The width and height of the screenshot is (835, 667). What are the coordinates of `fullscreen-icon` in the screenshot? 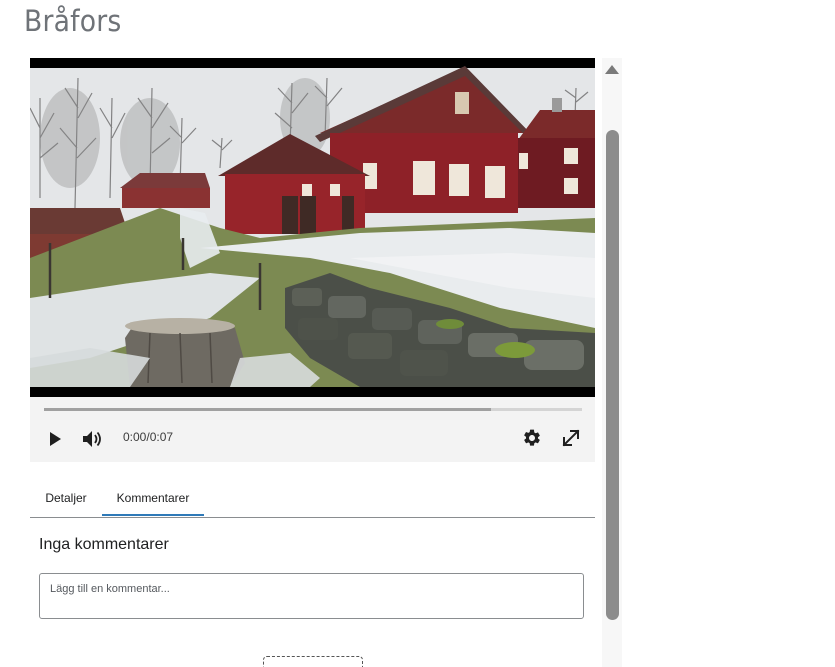 It's located at (571, 438).